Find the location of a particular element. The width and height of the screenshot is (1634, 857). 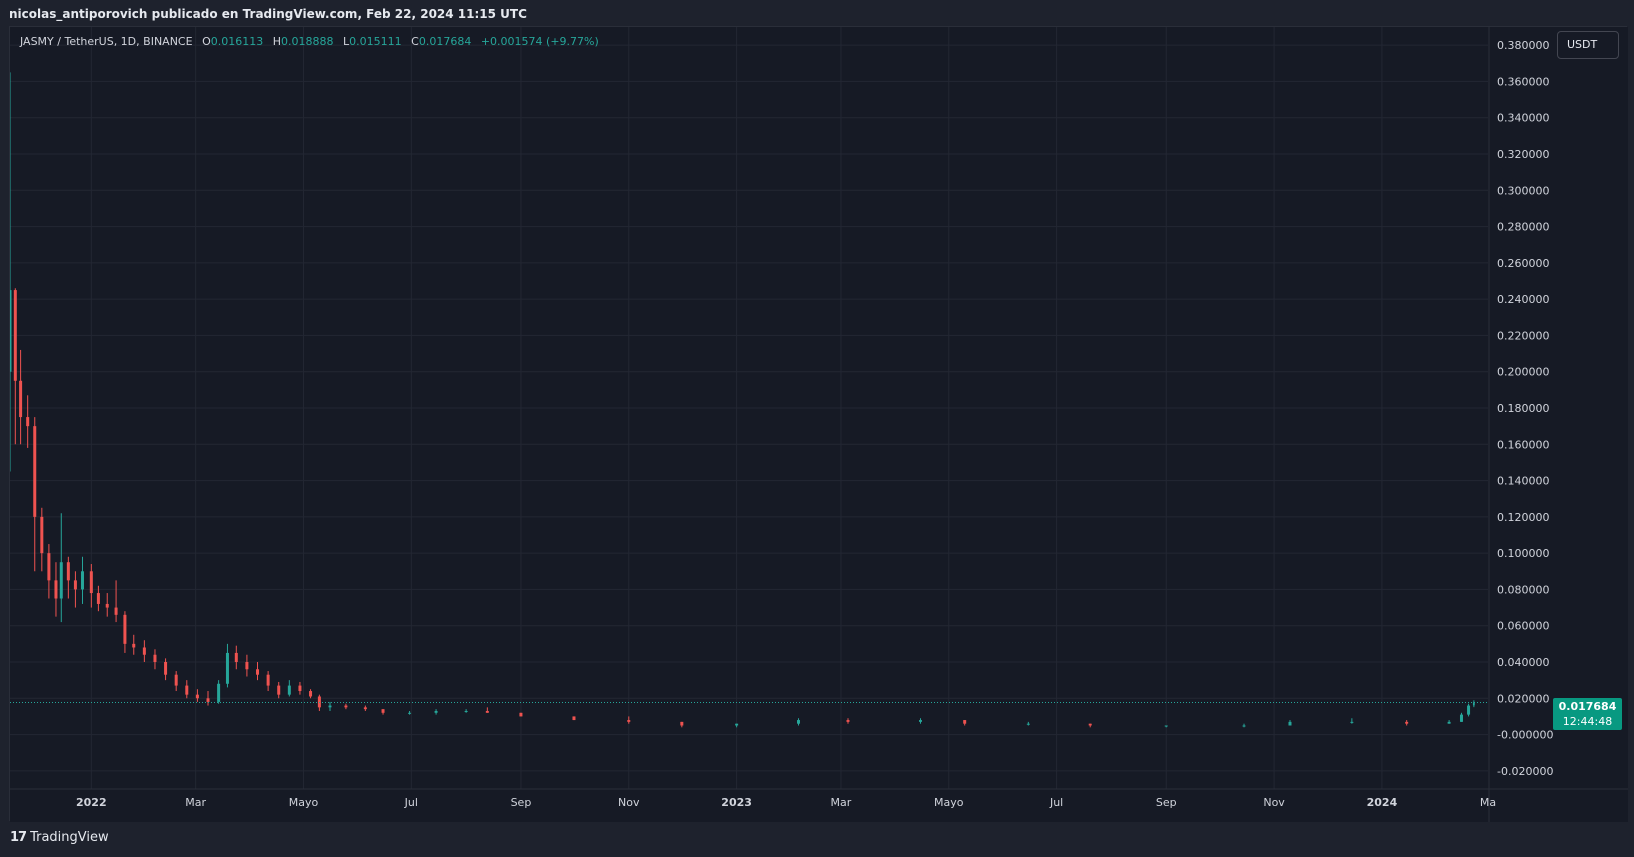

y-tick-label: 0.280000 is located at coordinates (1523, 227).